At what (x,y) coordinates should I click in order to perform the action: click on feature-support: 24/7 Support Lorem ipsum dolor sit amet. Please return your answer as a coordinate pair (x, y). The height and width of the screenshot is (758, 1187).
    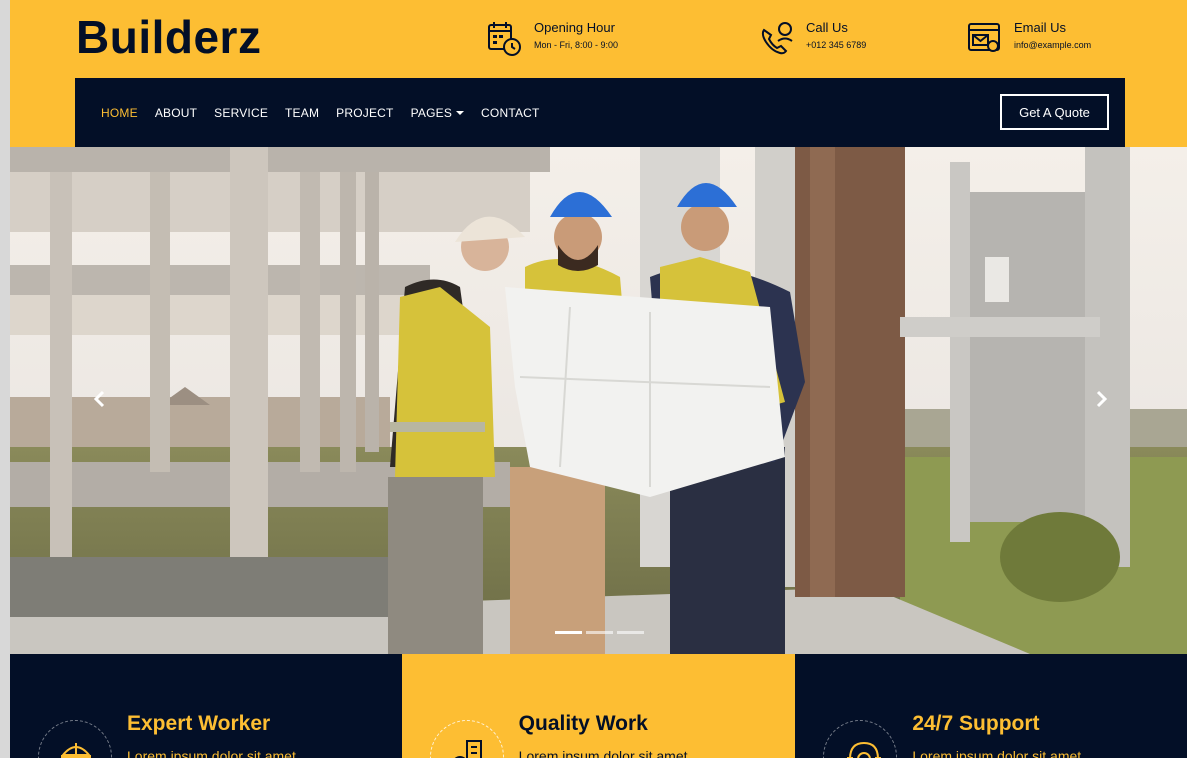
    Looking at the image, I should click on (991, 706).